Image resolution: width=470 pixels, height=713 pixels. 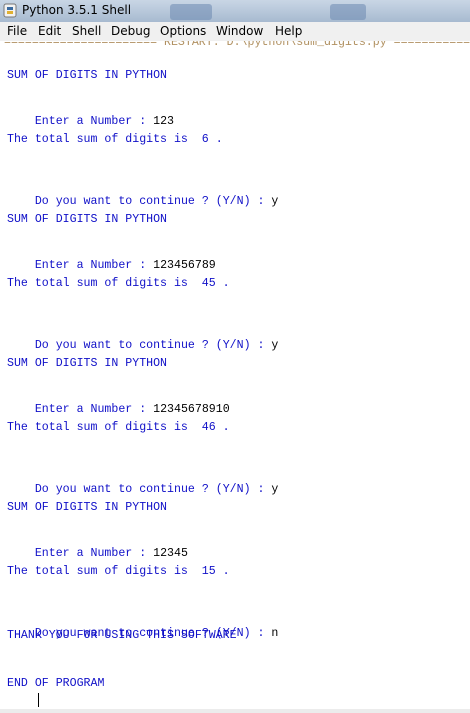 What do you see at coordinates (191, 409) in the screenshot?
I see `number-input: 12345678910` at bounding box center [191, 409].